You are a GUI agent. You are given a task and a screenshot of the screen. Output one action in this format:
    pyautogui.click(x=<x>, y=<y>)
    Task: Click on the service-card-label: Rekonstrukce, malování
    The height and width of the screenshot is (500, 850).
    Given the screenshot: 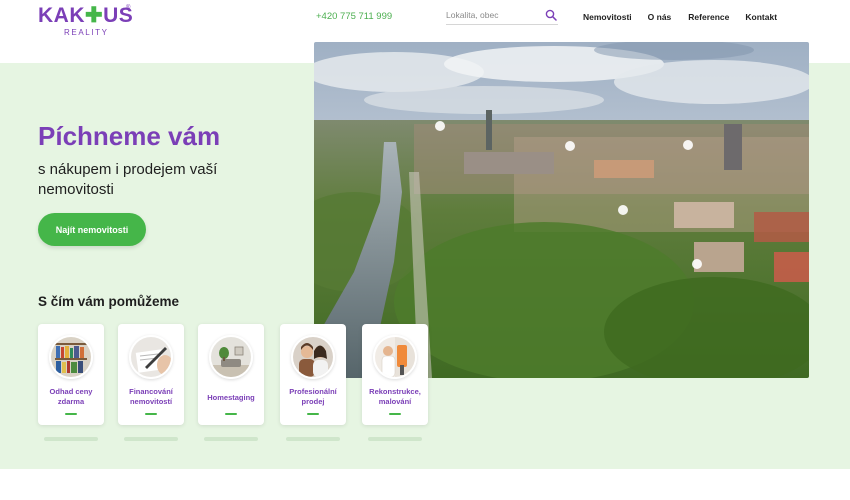 What is the action you would take?
    pyautogui.click(x=395, y=396)
    